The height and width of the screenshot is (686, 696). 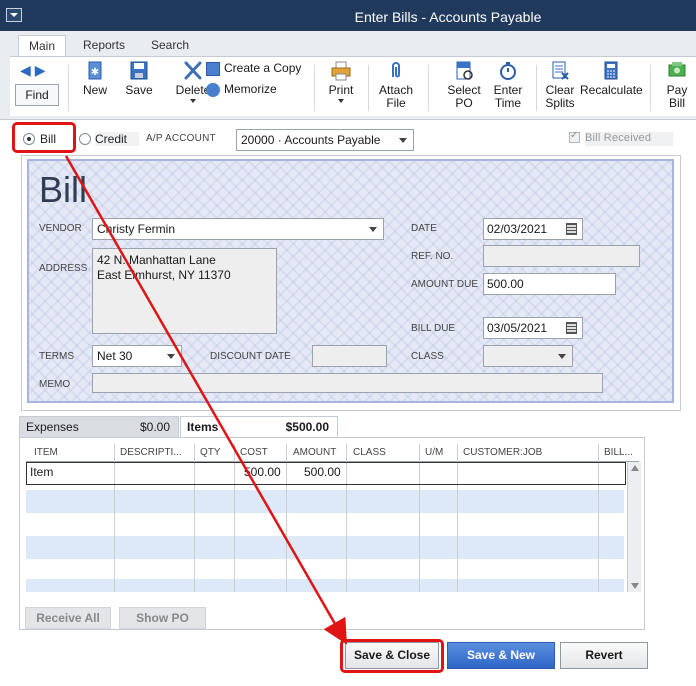 What do you see at coordinates (533, 328) in the screenshot?
I see `bill-due-field: 03/05/2021` at bounding box center [533, 328].